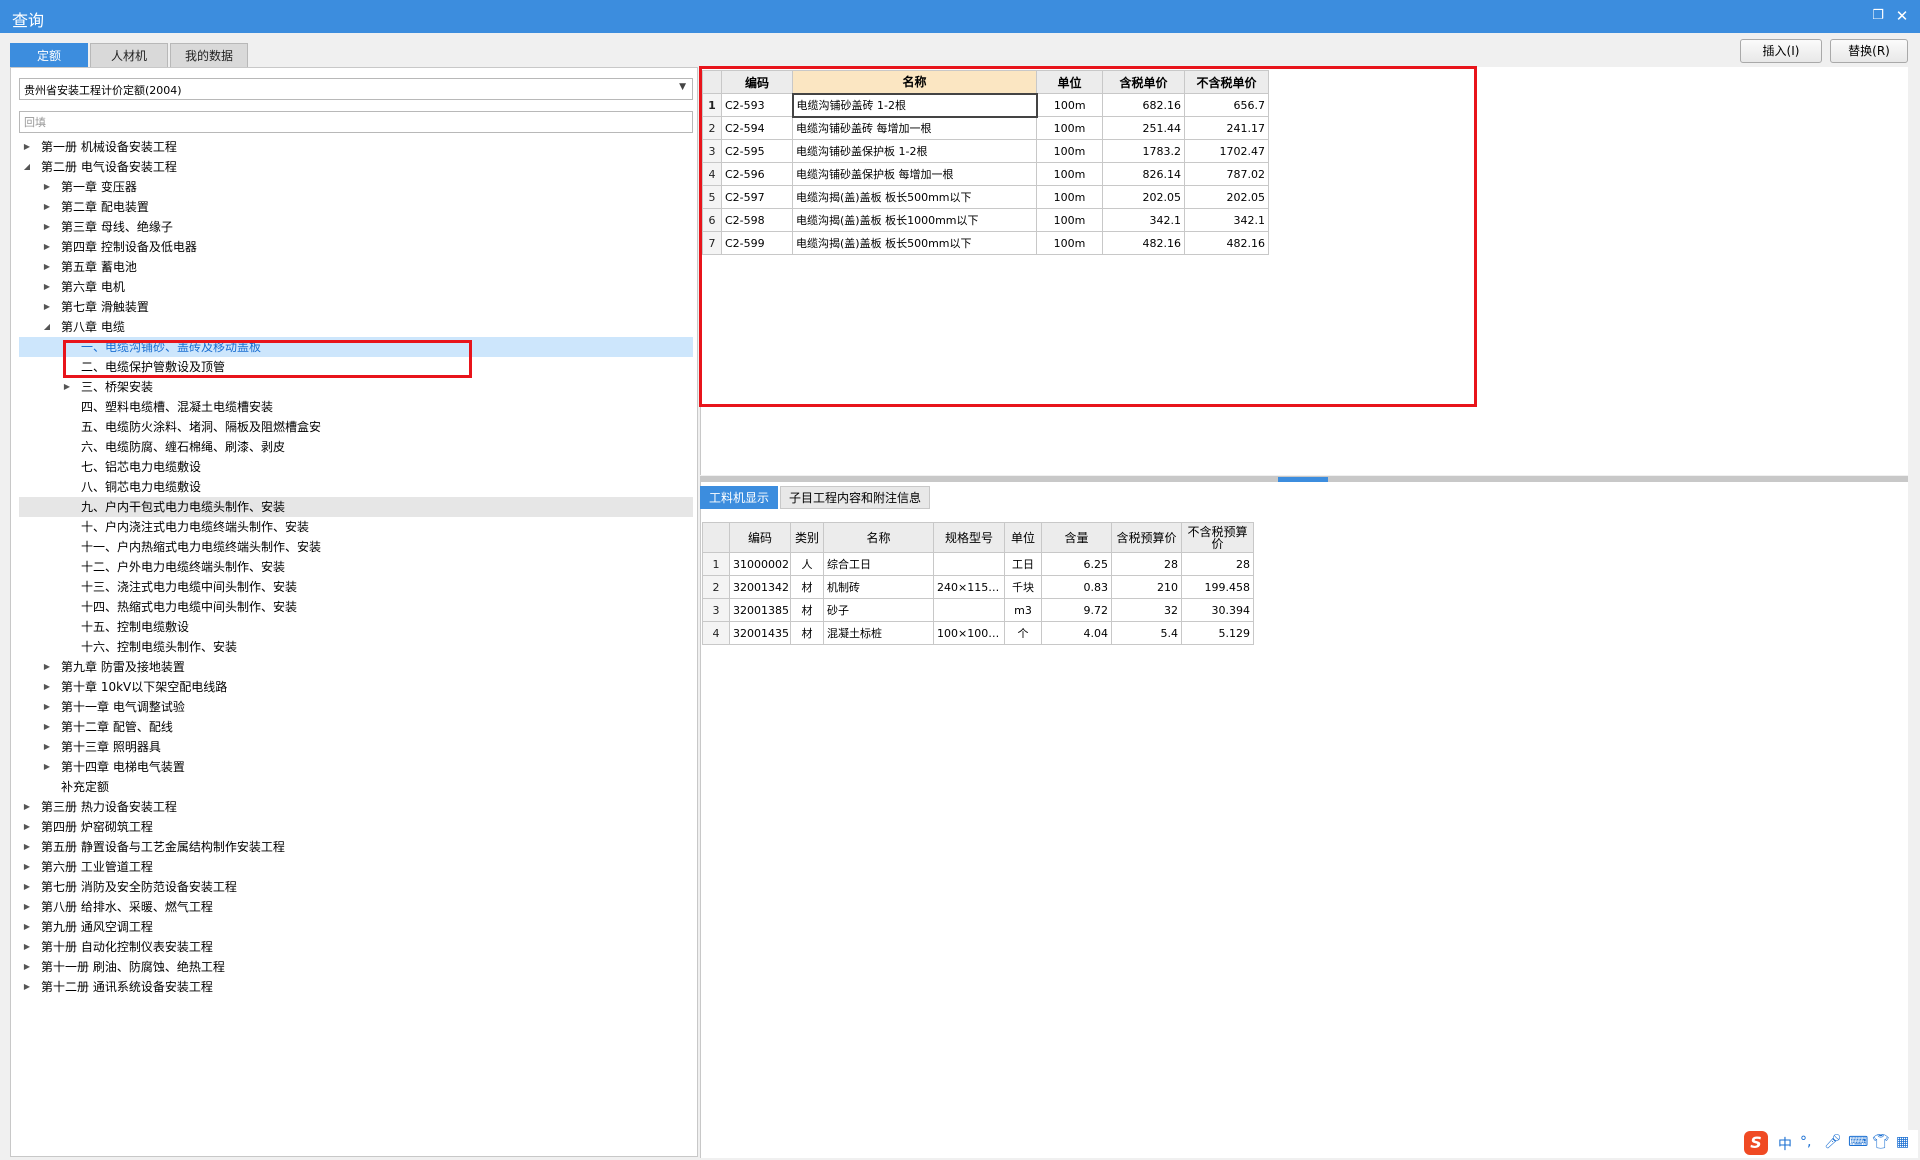 The image size is (1920, 1160). What do you see at coordinates (209, 55) in the screenshot?
I see `tab-my-data: 我的数据` at bounding box center [209, 55].